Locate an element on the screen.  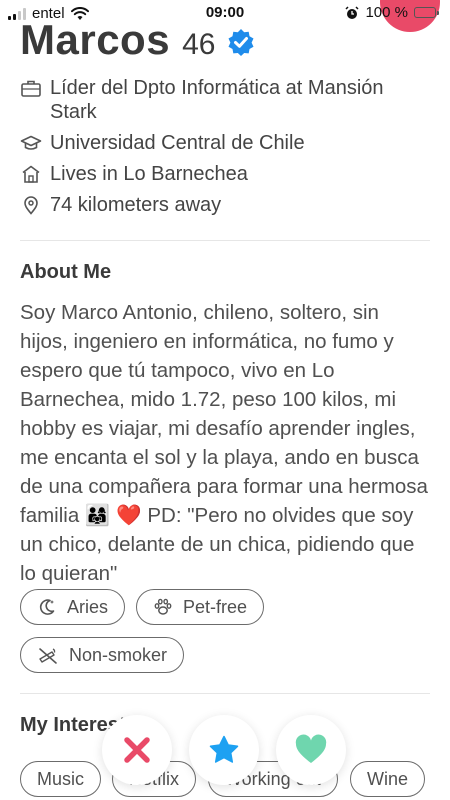
about-title: About Me is located at coordinates (66, 272).